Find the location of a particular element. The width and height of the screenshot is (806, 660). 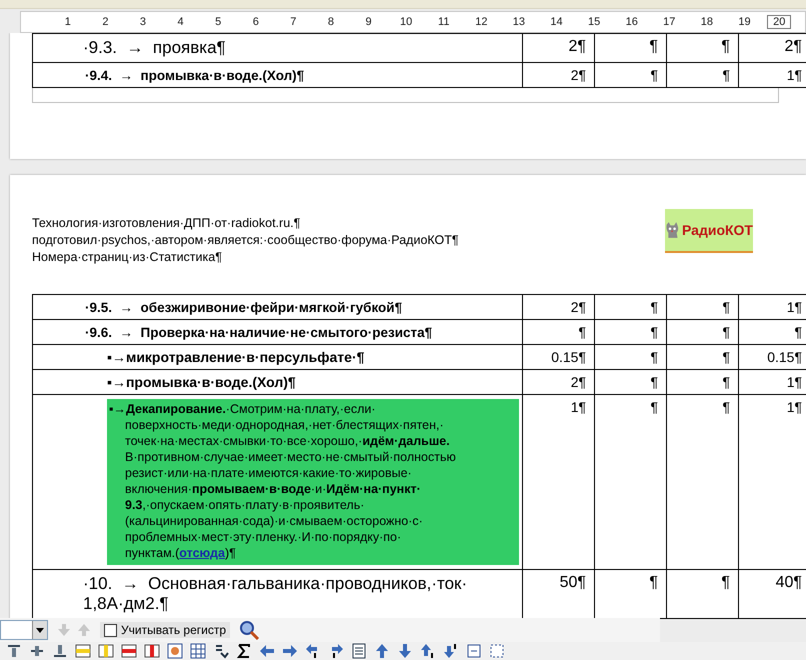

header-line: Номера·страниц·из·Статистика¶ is located at coordinates (127, 257).